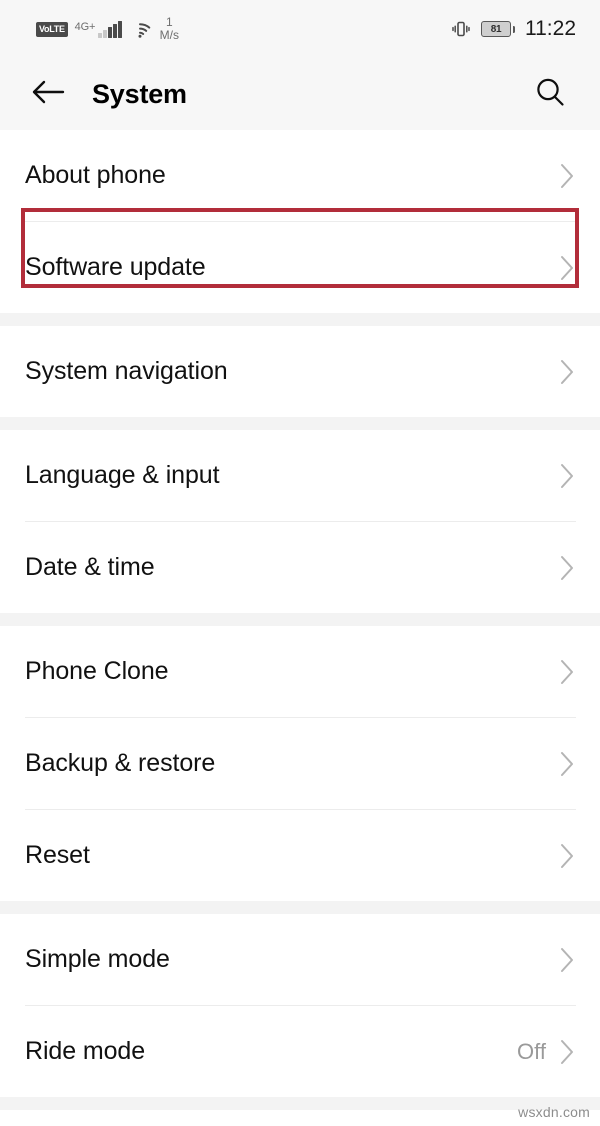 This screenshot has height=1126, width=600. Describe the element at coordinates (461, 29) in the screenshot. I see `vibrate-icon` at that location.